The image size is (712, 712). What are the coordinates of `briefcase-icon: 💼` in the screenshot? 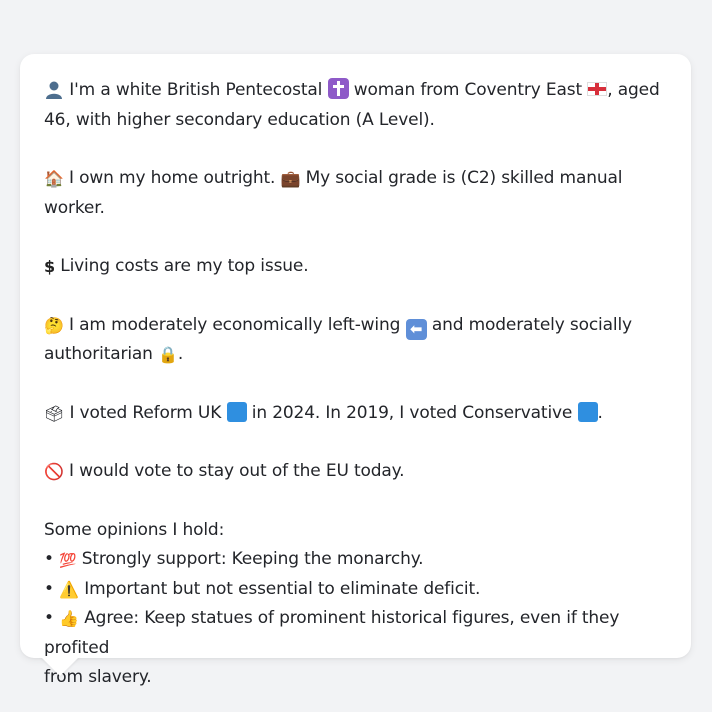 It's located at (290, 178).